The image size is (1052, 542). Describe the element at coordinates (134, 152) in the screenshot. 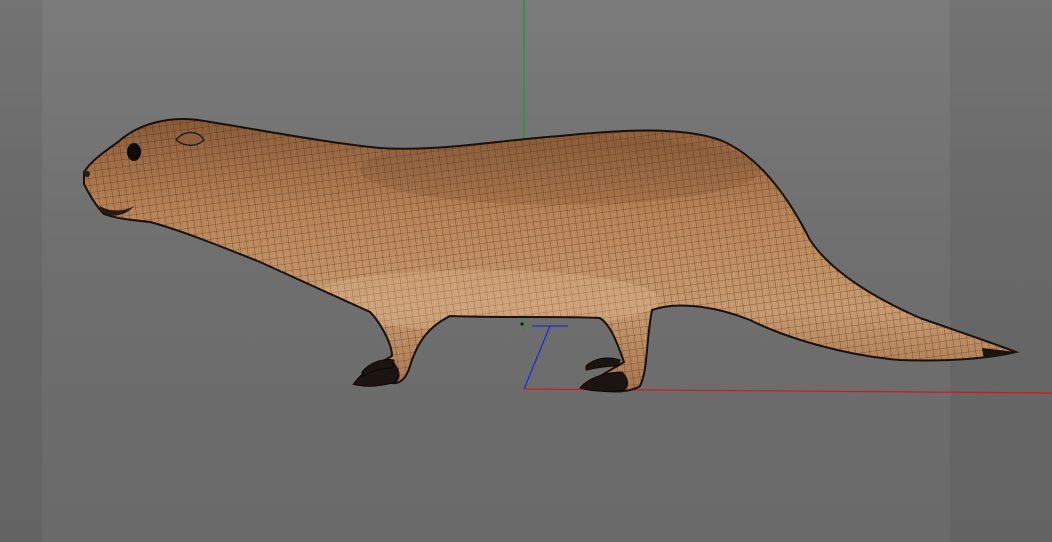

I see `eye` at that location.